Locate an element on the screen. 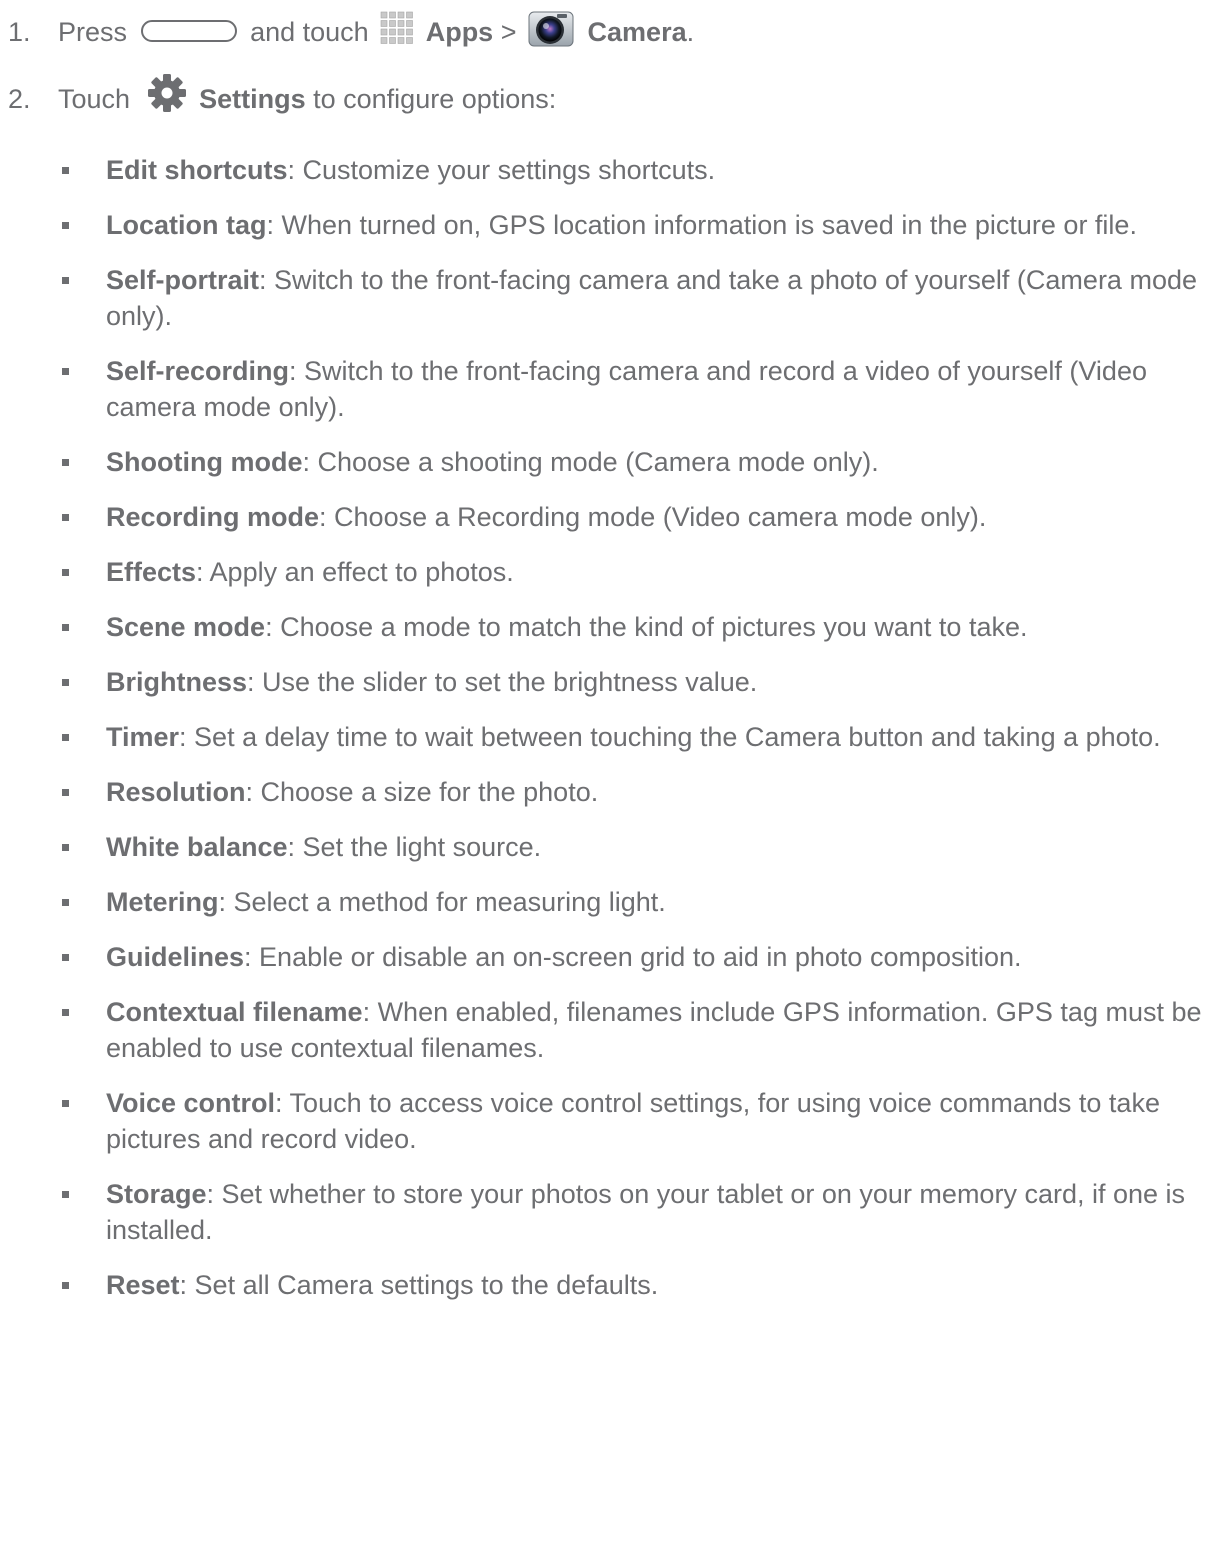 The height and width of the screenshot is (1568, 1220). step-text-touch: Touch is located at coordinates (94, 99).